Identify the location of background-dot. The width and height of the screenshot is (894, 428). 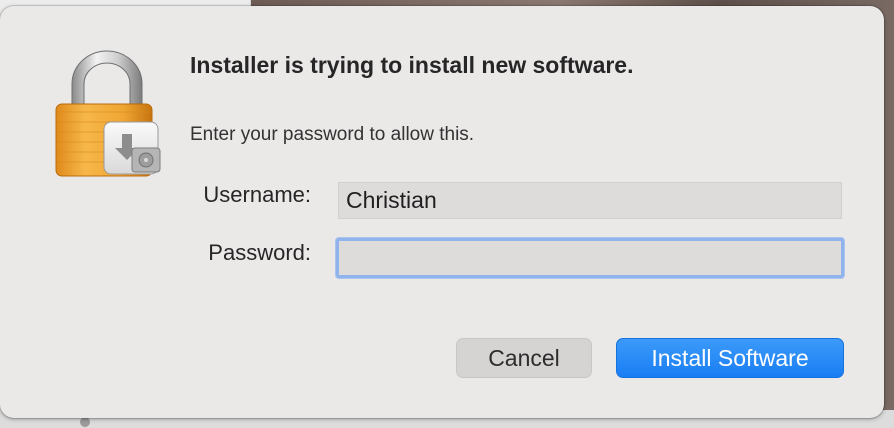
(85, 422).